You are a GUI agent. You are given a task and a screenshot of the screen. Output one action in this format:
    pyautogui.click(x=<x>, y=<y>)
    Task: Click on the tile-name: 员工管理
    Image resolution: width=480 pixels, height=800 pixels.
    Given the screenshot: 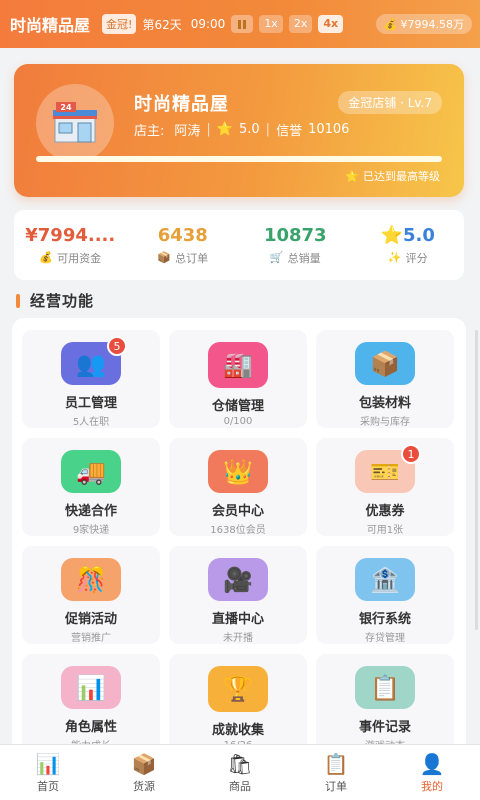 What is the action you would take?
    pyautogui.click(x=90, y=403)
    